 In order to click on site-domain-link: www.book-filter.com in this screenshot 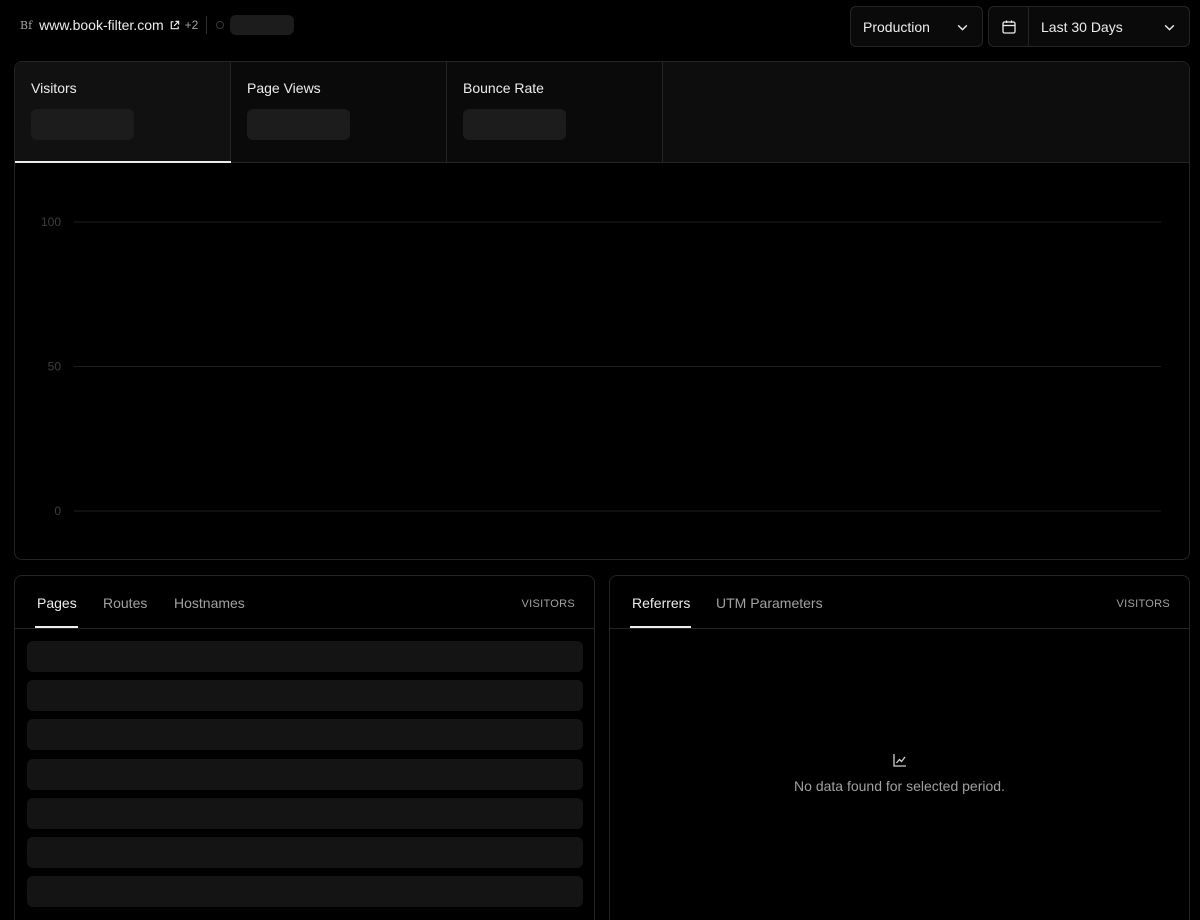, I will do `click(101, 25)`.